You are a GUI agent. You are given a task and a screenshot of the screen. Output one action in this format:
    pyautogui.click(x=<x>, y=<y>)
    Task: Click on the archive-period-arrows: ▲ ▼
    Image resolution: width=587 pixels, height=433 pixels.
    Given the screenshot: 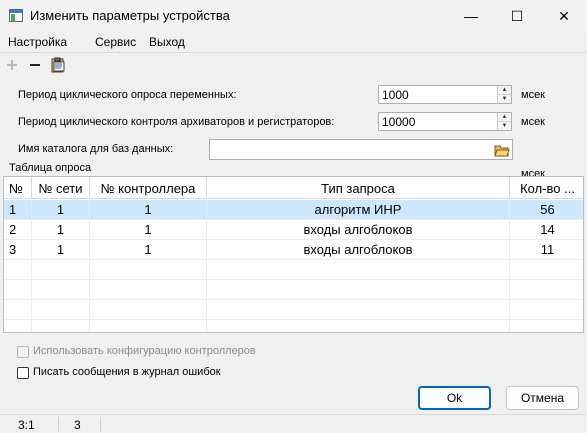 What is the action you would take?
    pyautogui.click(x=504, y=121)
    